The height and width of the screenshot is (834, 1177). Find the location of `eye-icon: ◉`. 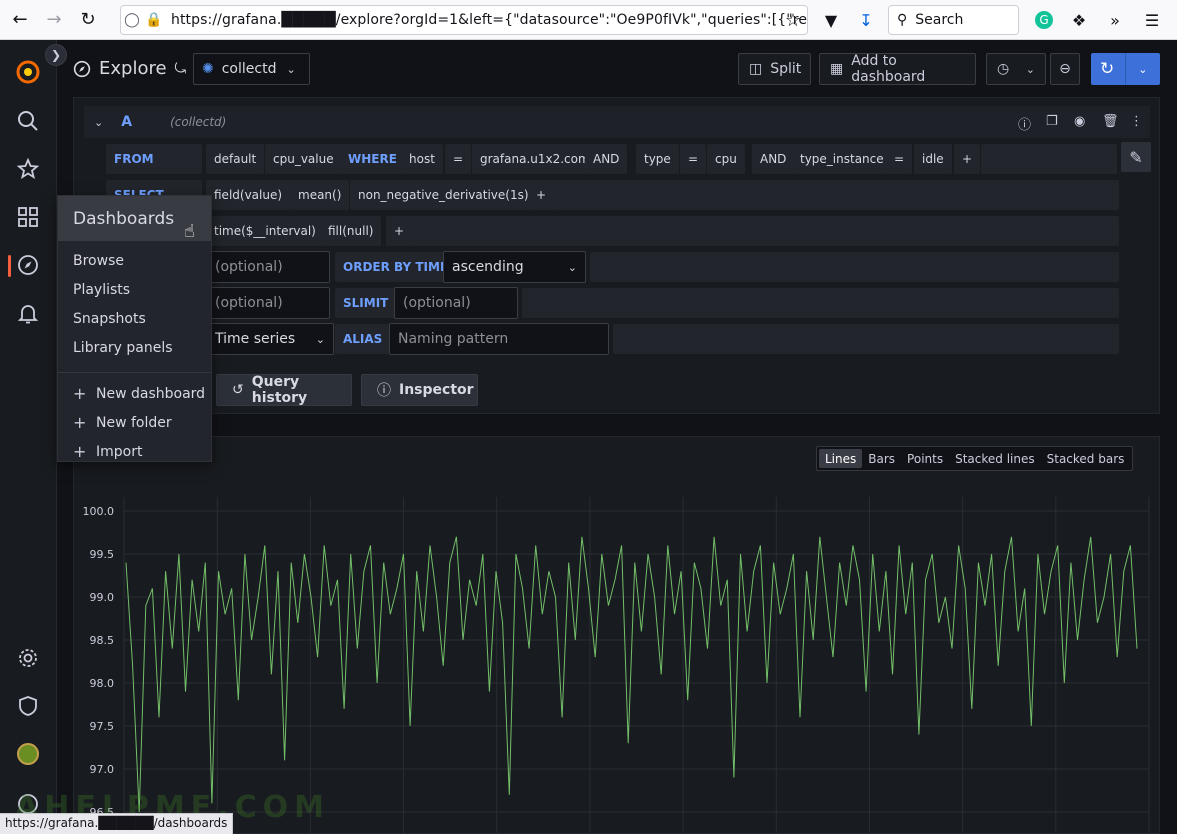

eye-icon: ◉ is located at coordinates (1079, 121).